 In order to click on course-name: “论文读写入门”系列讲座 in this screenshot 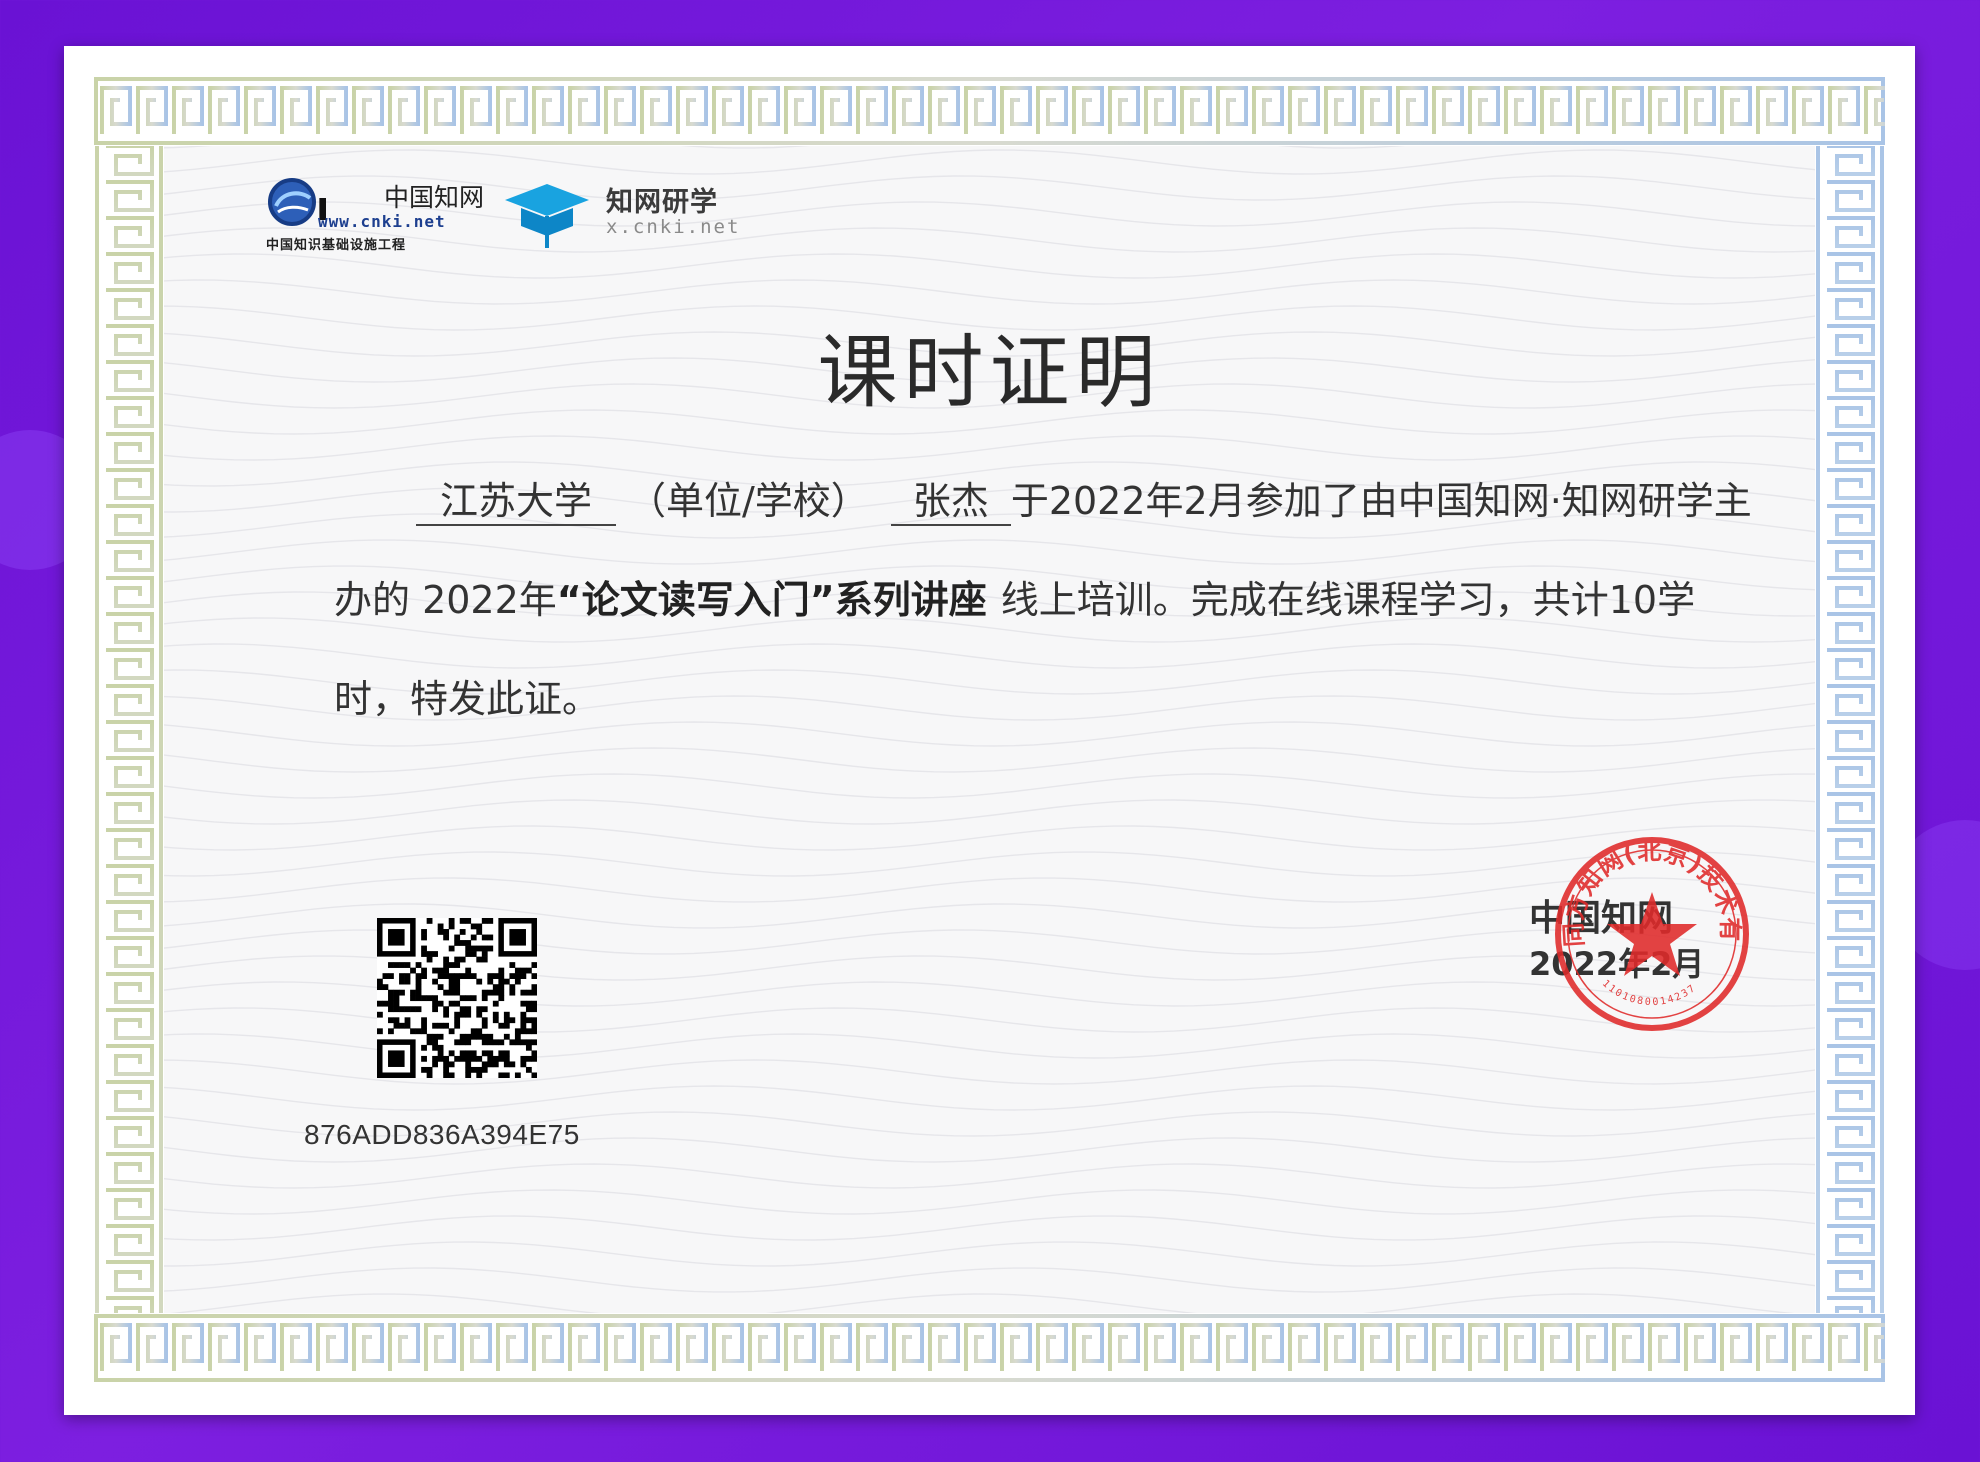, I will do `click(771, 600)`.